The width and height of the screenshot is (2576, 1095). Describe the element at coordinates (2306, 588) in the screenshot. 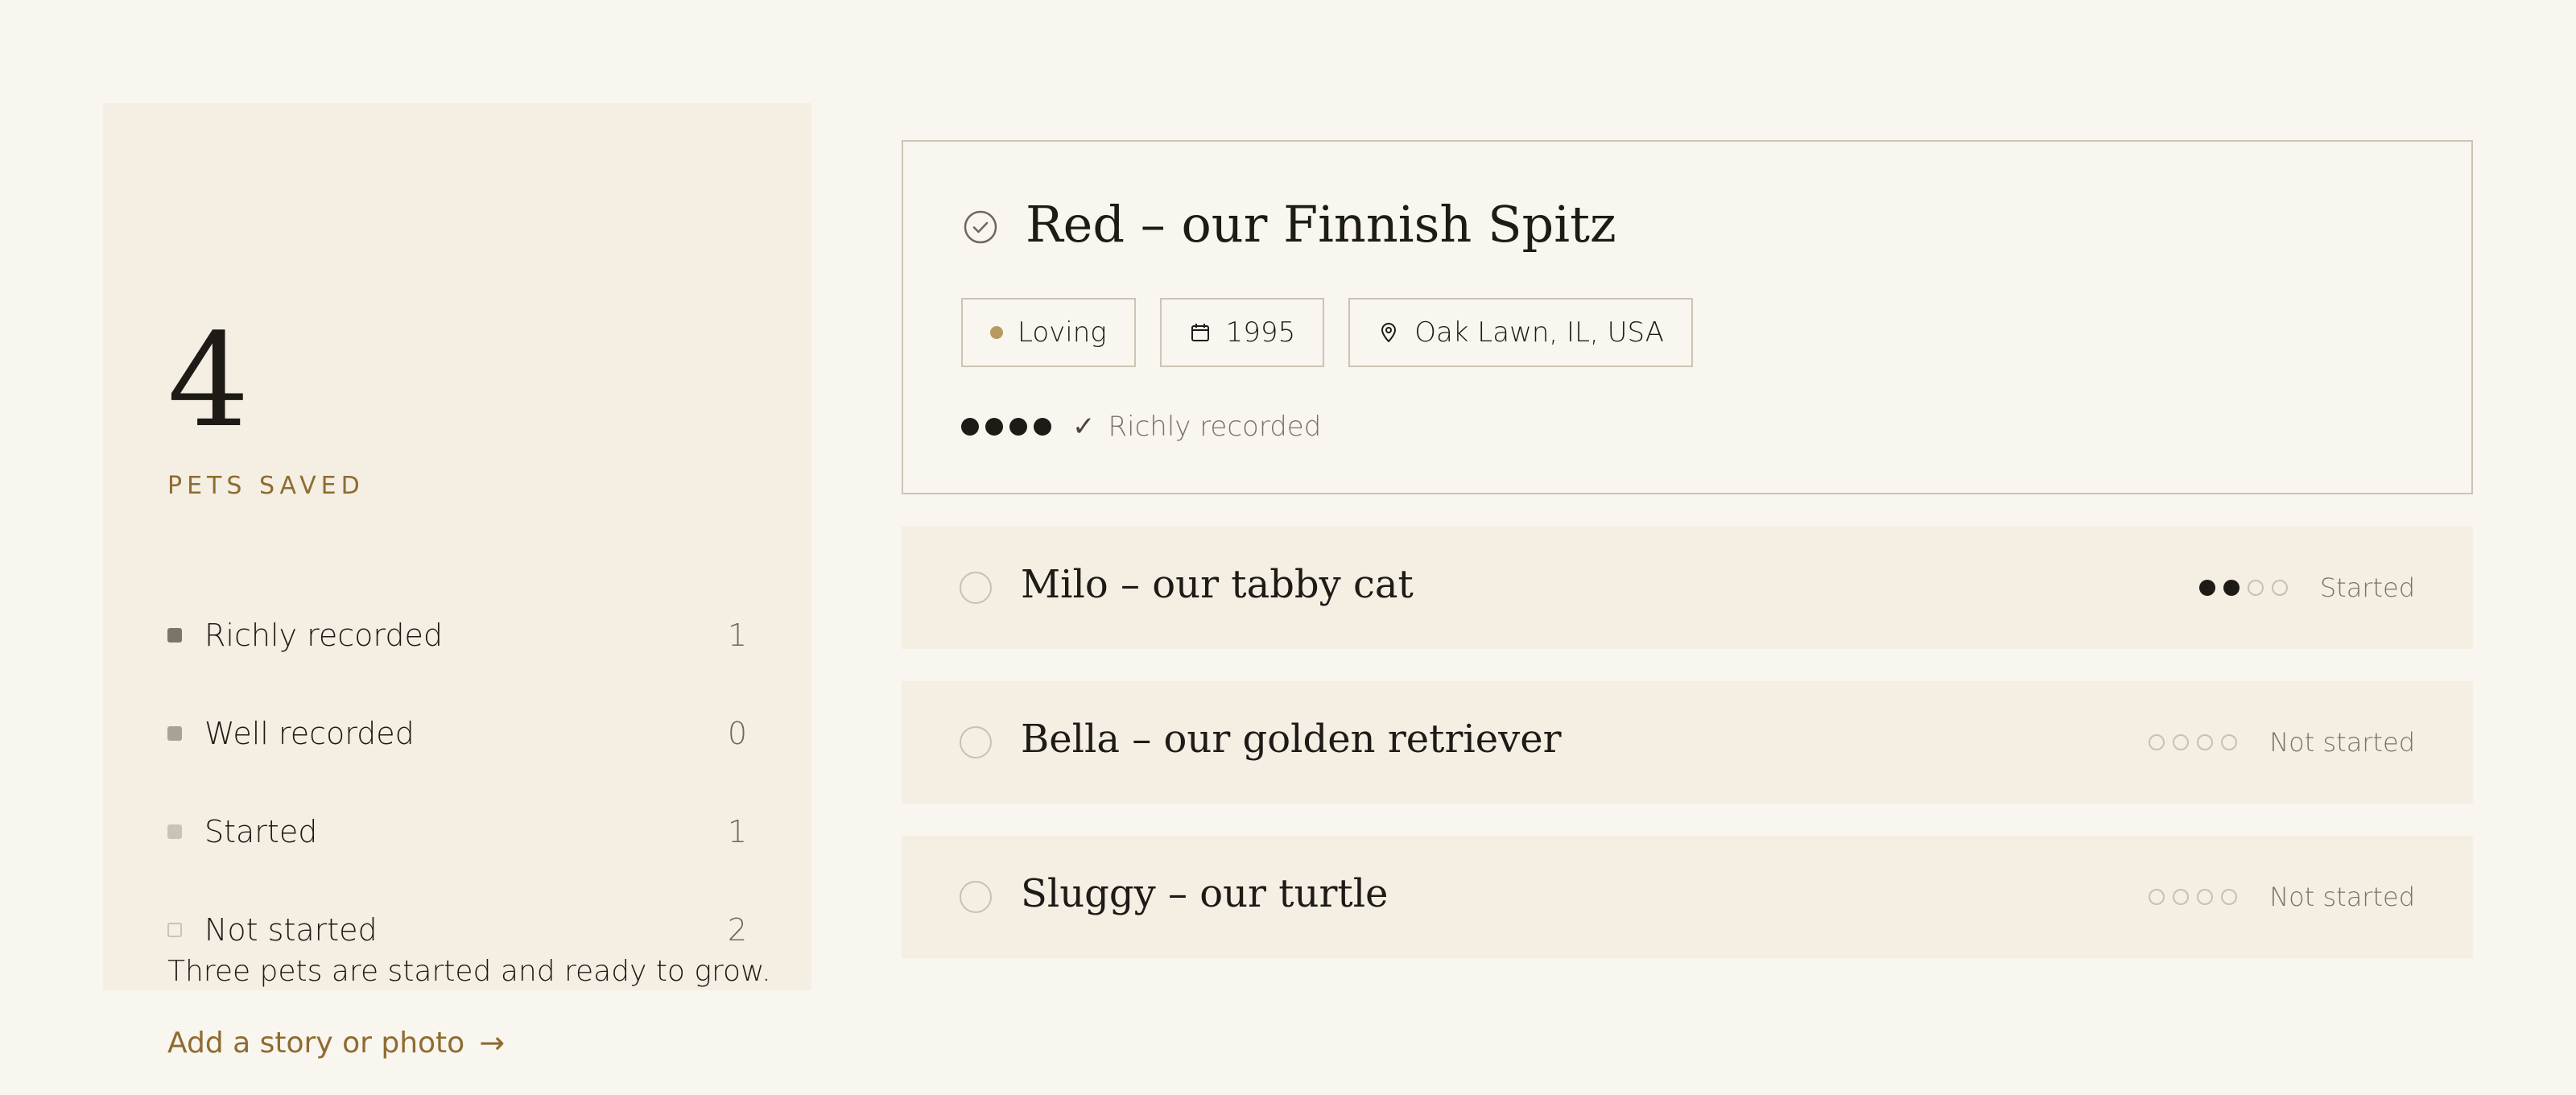

I see `record-progress: Started` at that location.